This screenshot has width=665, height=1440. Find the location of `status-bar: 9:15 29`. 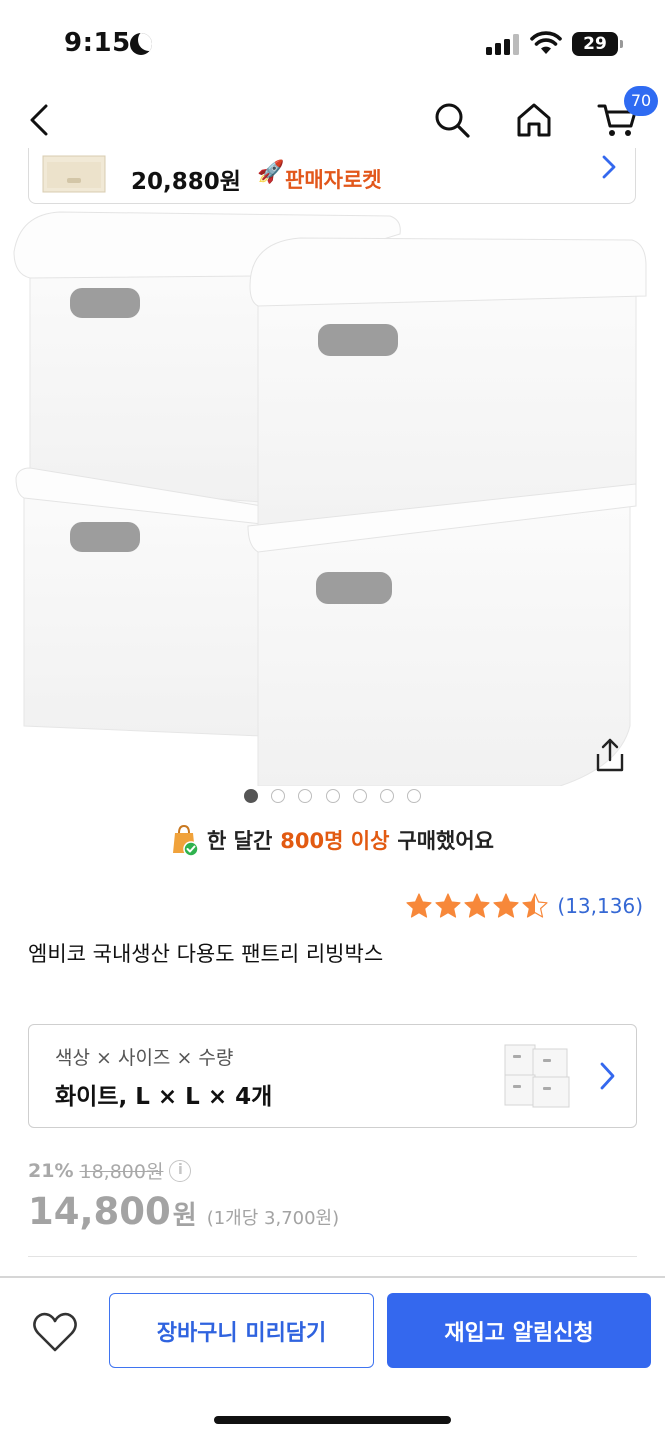

status-bar: 9:15 29 is located at coordinates (332, 45).